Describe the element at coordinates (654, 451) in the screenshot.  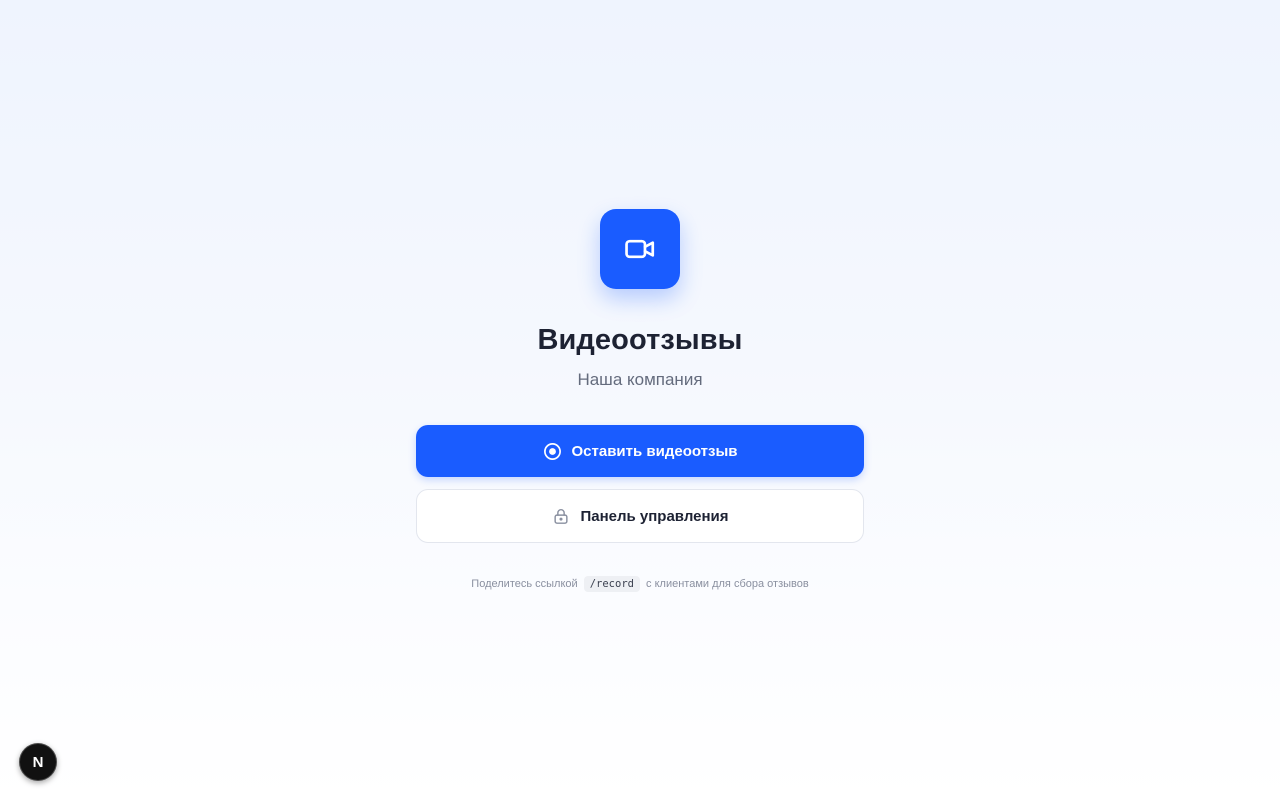
I see `leave-video-review-label: Оставить видеоотзыв` at that location.